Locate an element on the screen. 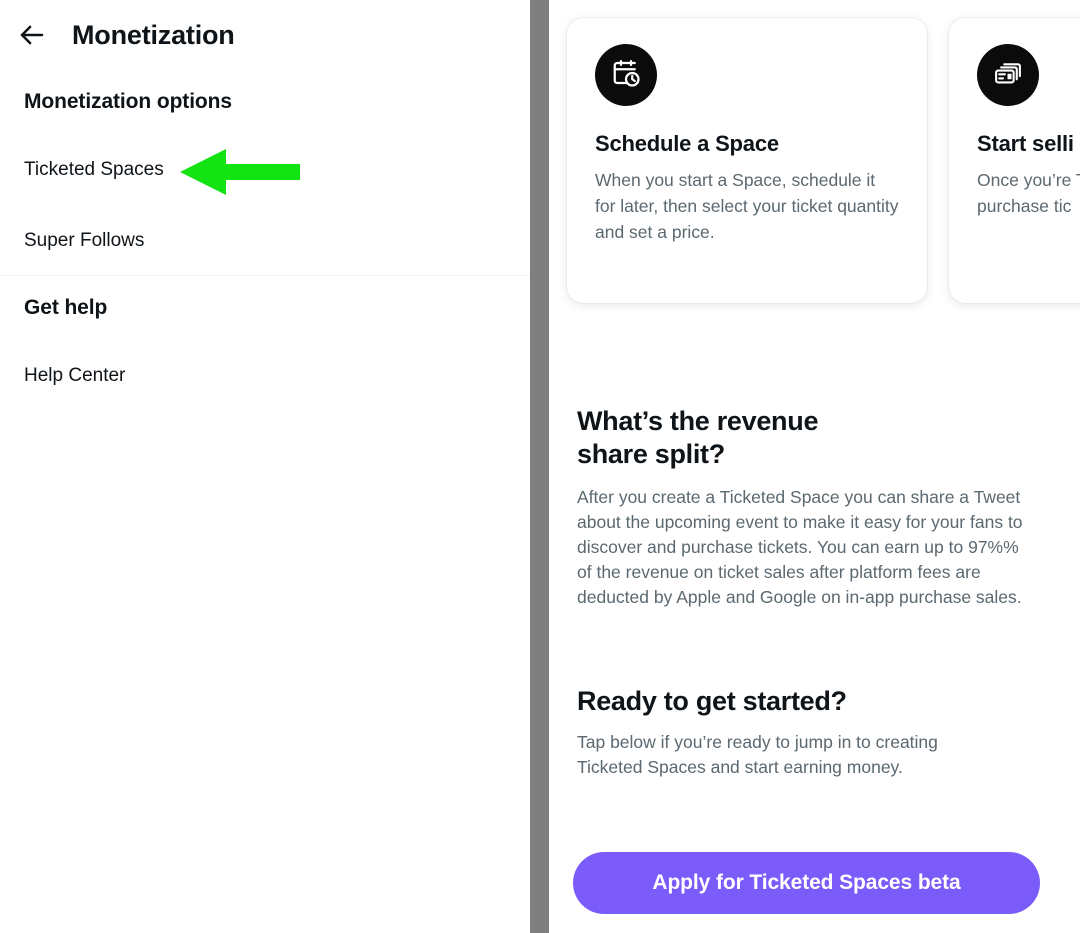 This screenshot has height=933, width=1080. sidebar-item-help-center: Help Center is located at coordinates (74, 376).